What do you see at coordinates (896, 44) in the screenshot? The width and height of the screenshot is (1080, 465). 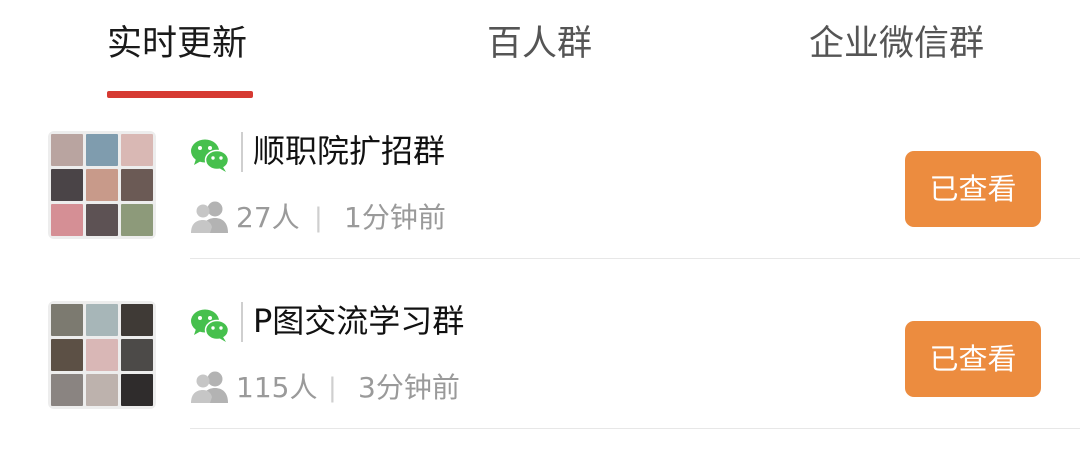 I see `tab-enterprise-wechat-groups: 企业微信群` at bounding box center [896, 44].